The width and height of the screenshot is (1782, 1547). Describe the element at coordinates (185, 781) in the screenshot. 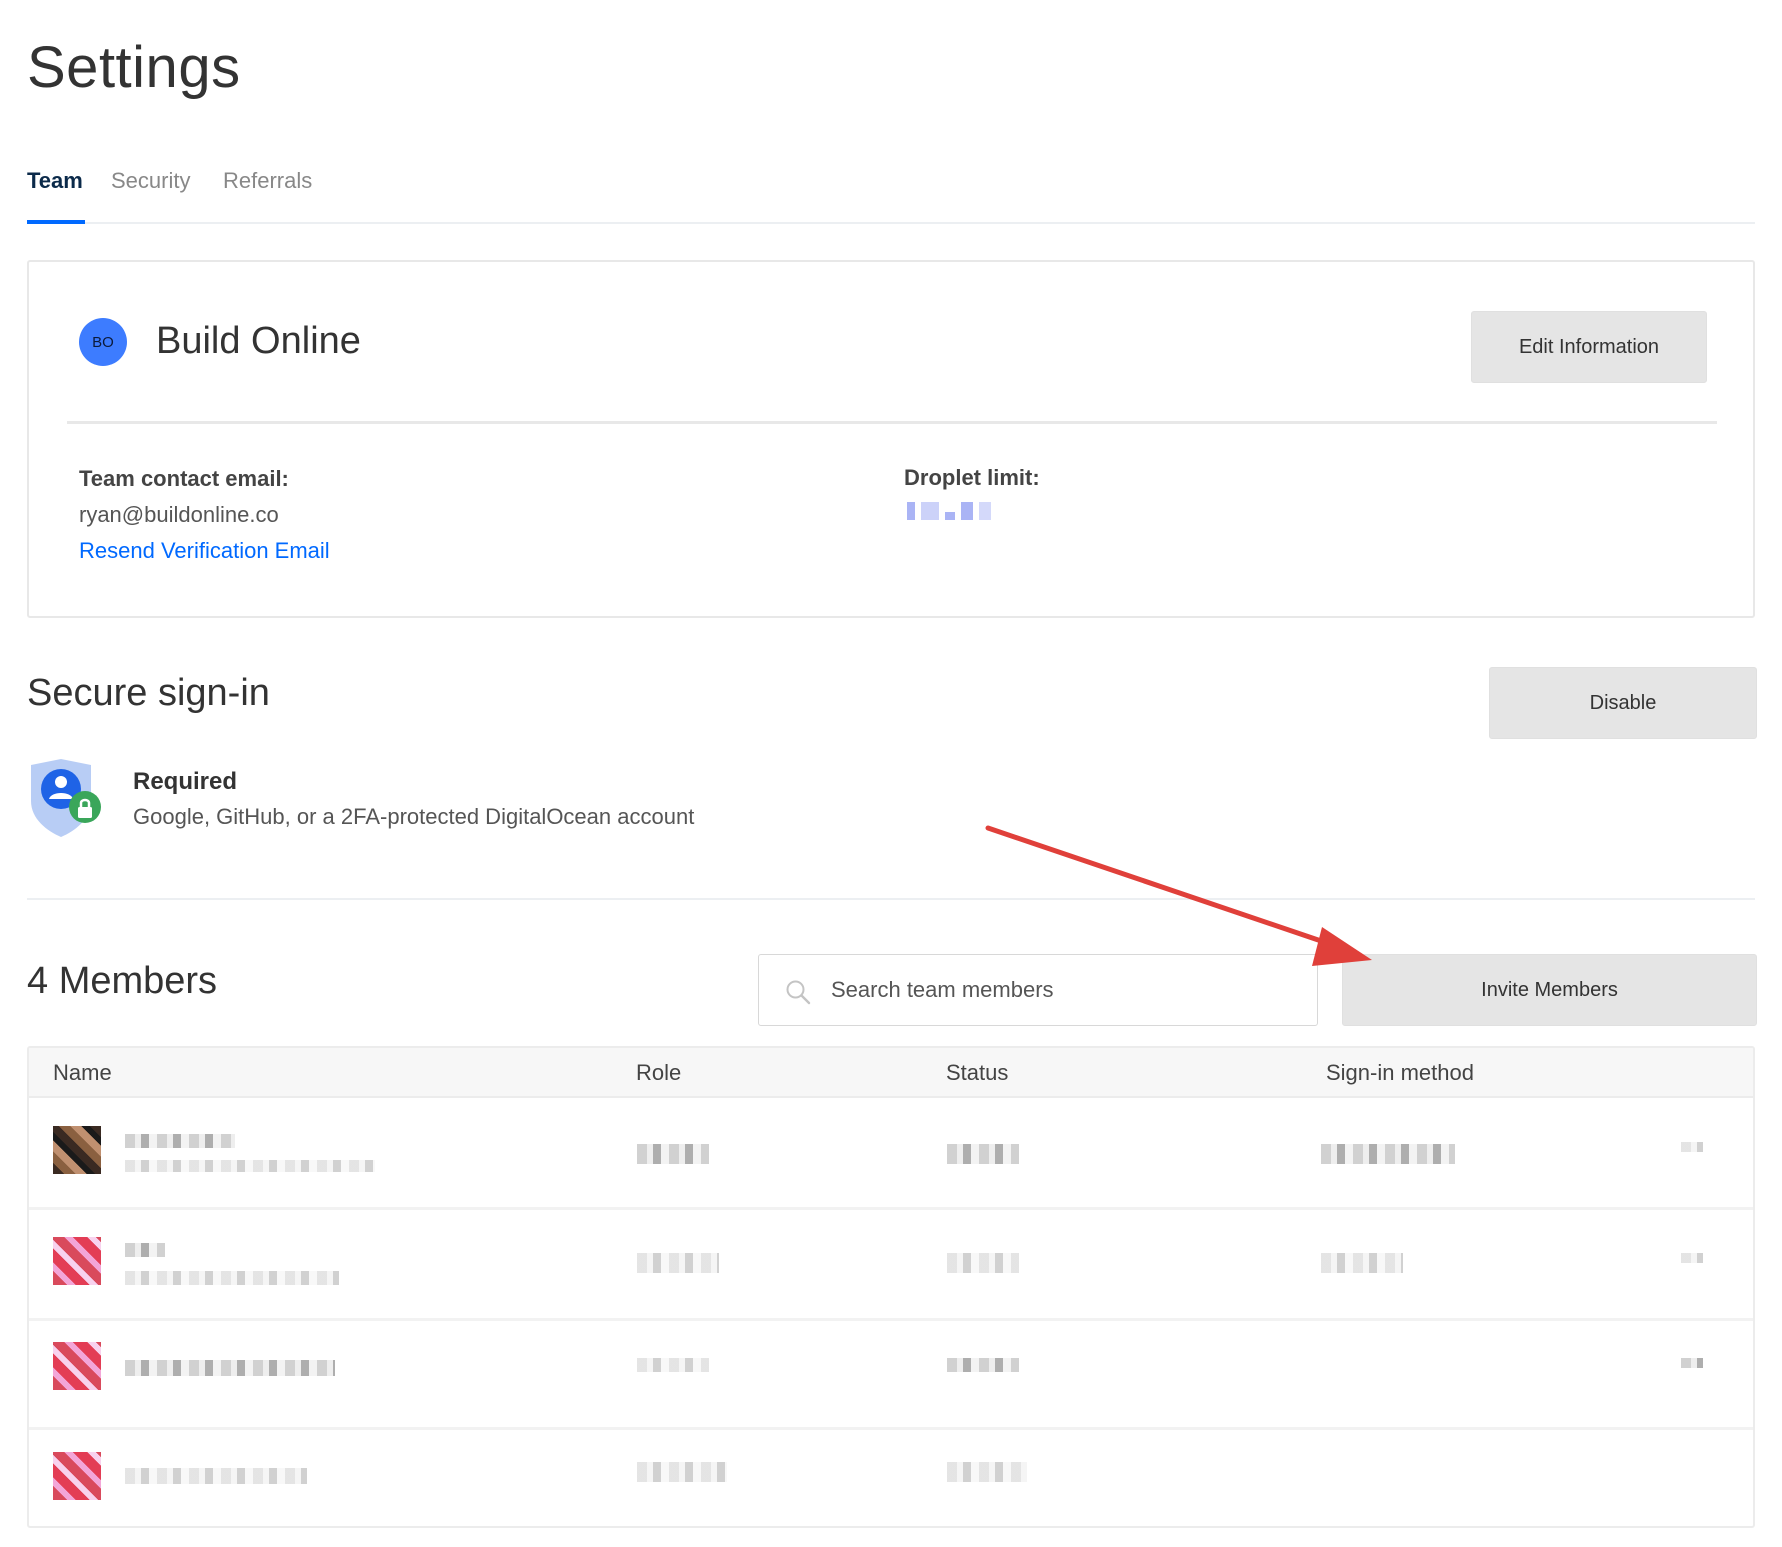

I see `secure-signin-status: Required` at that location.